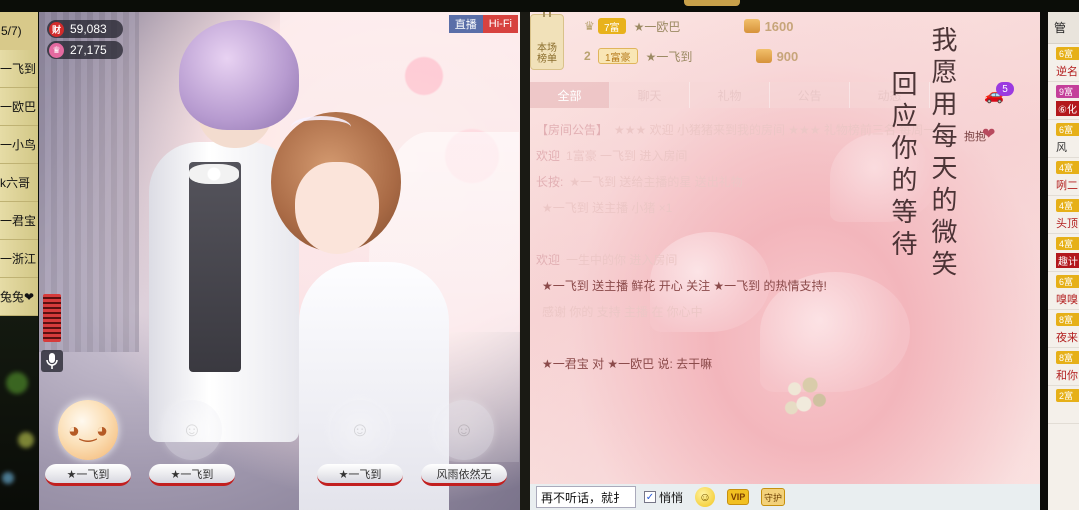  I want to click on wealth-value: 59,083, so click(88, 29).